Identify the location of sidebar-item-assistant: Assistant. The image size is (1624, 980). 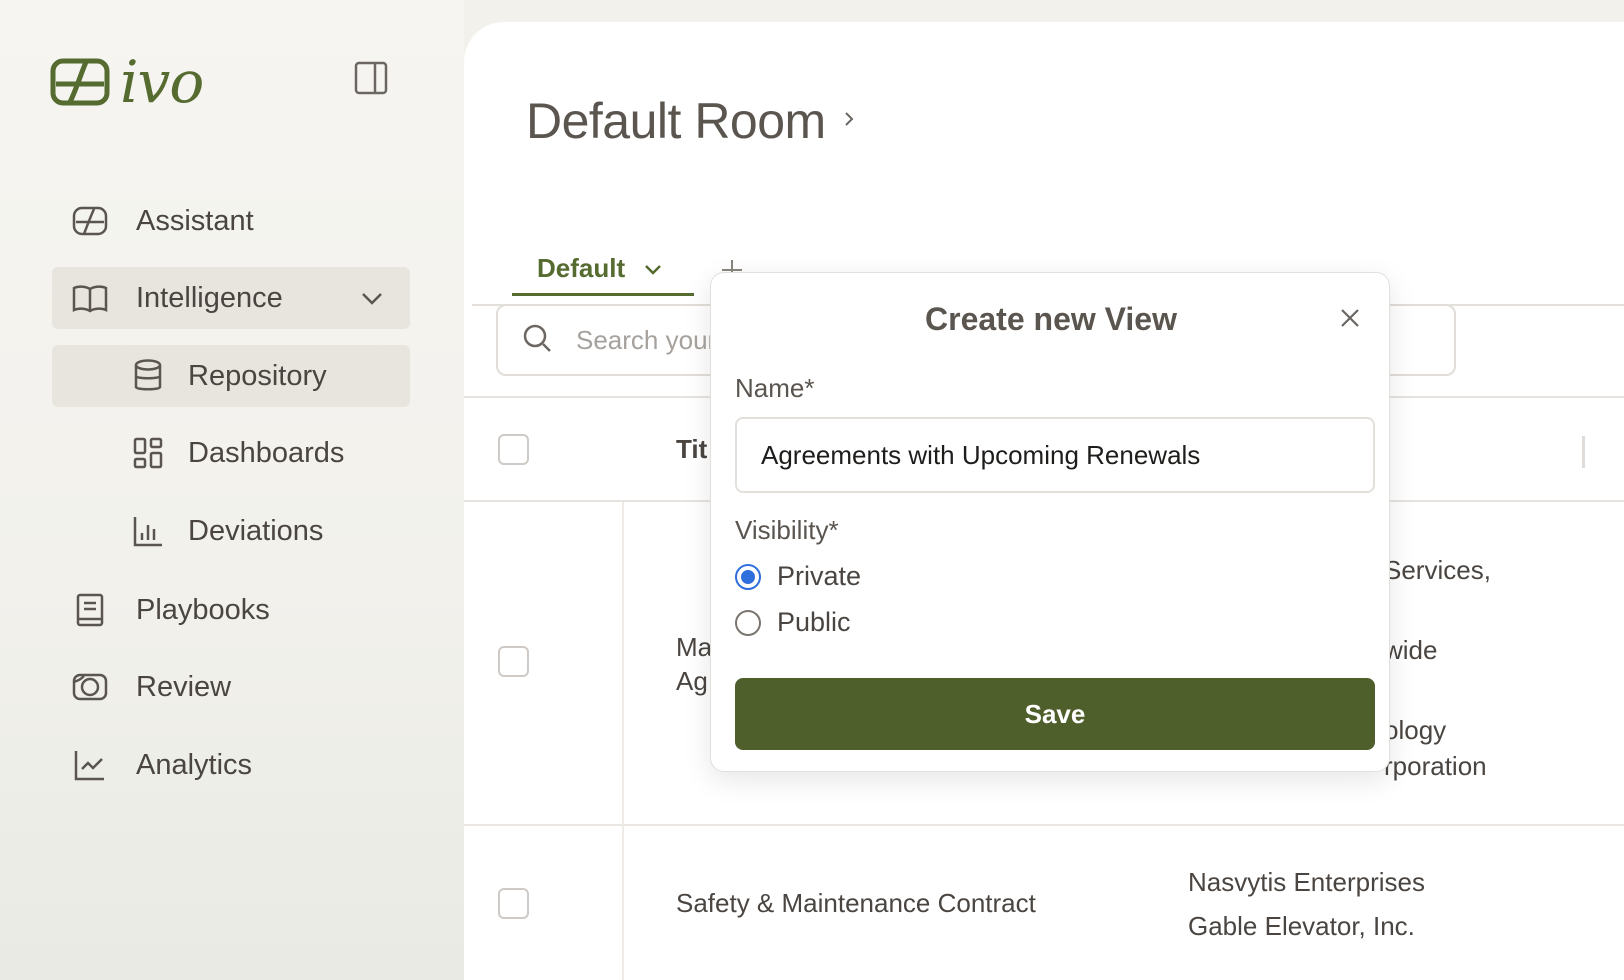
(231, 221).